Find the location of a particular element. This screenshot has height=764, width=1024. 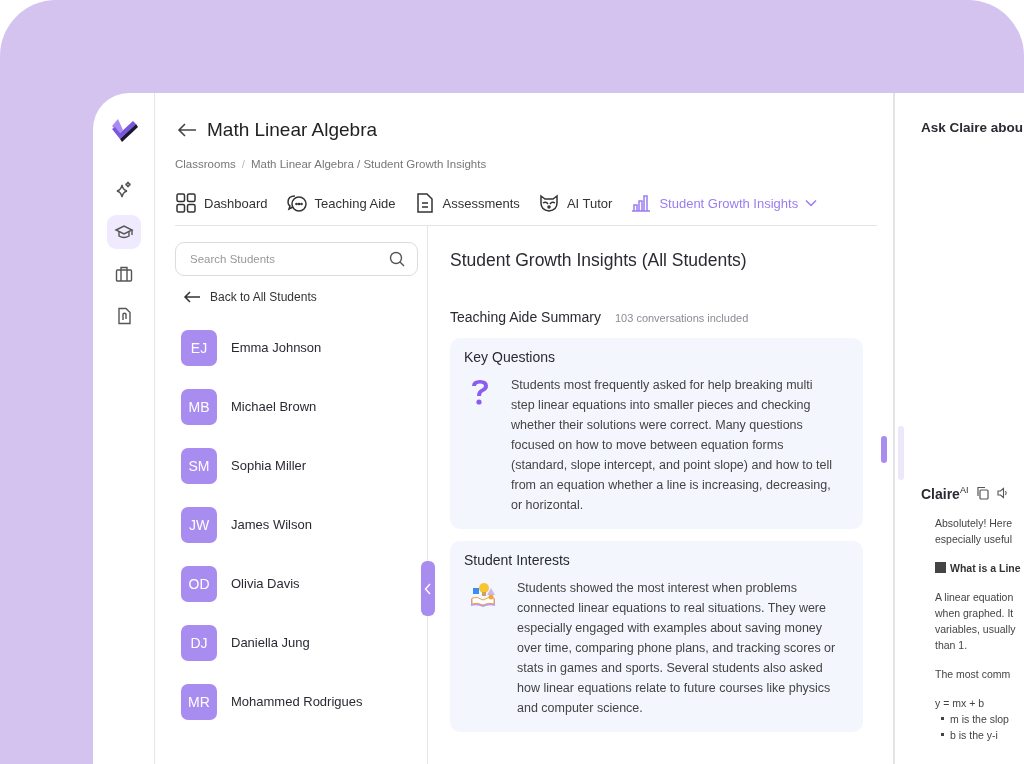

avatar: MR is located at coordinates (199, 701).